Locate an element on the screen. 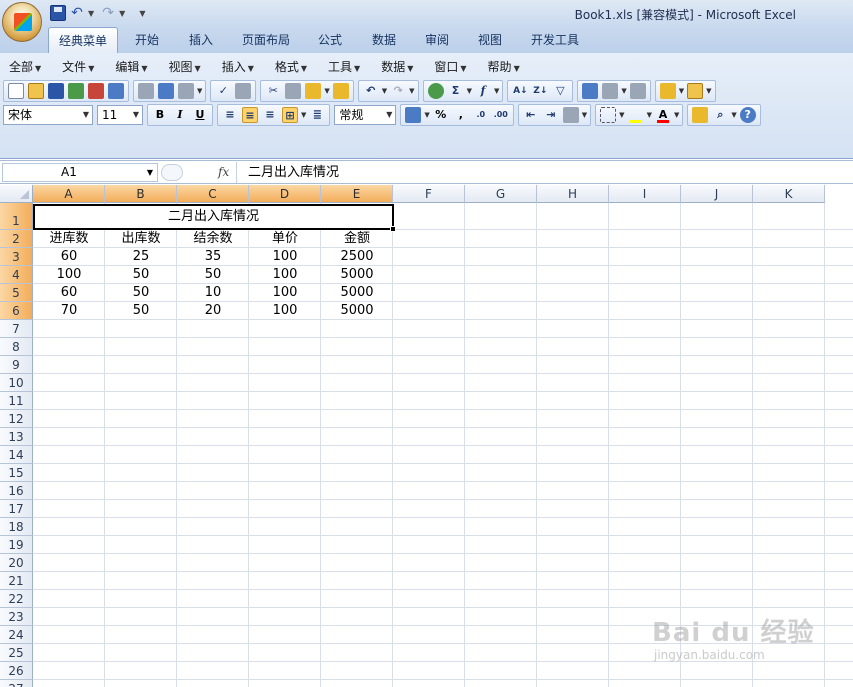 This screenshot has width=853, height=687. row-header-9: 9 is located at coordinates (16, 365).